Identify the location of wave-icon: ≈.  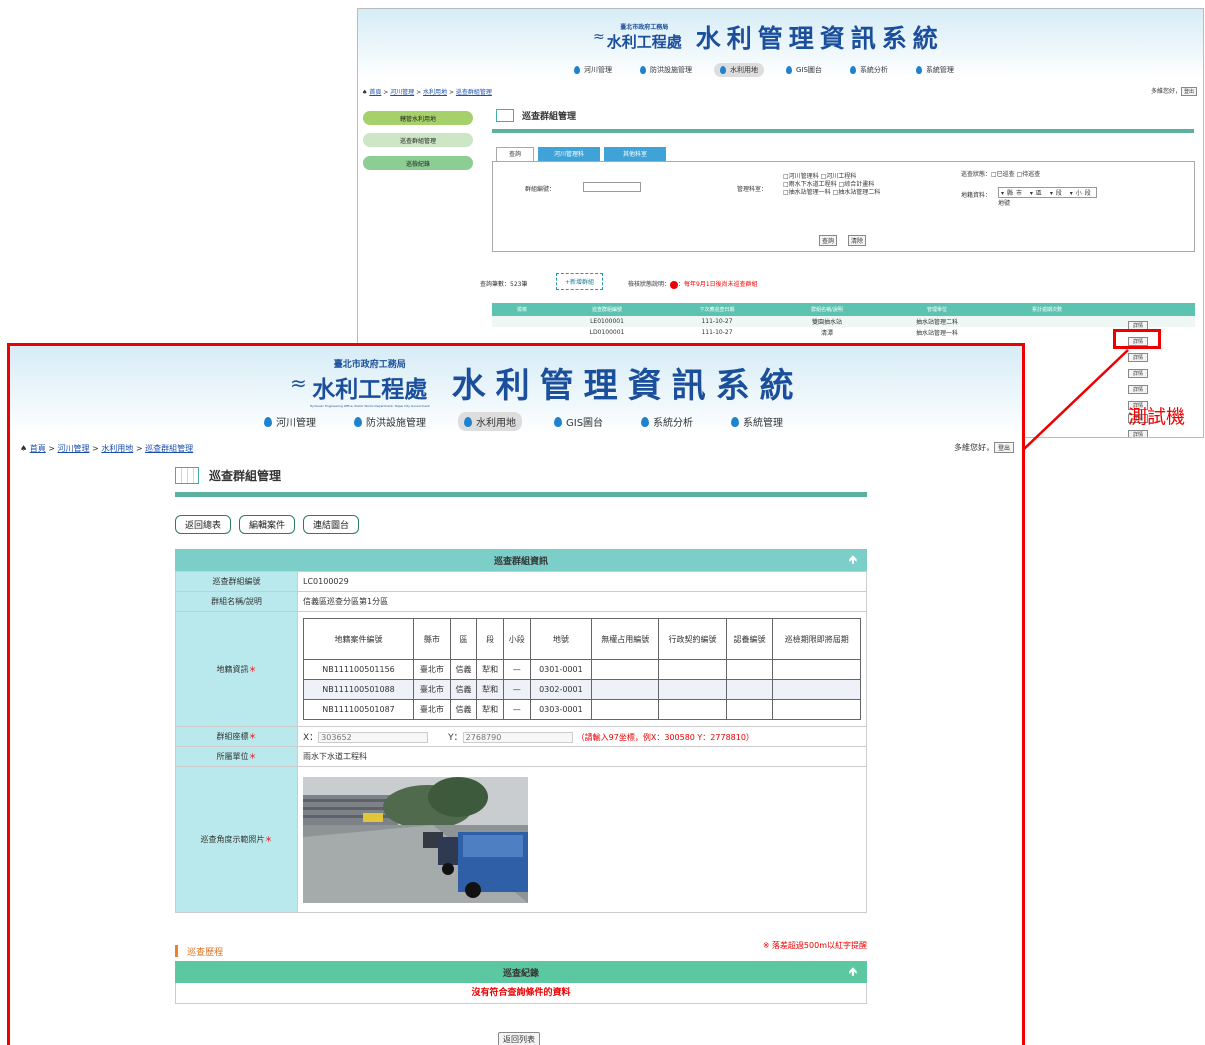
(298, 382).